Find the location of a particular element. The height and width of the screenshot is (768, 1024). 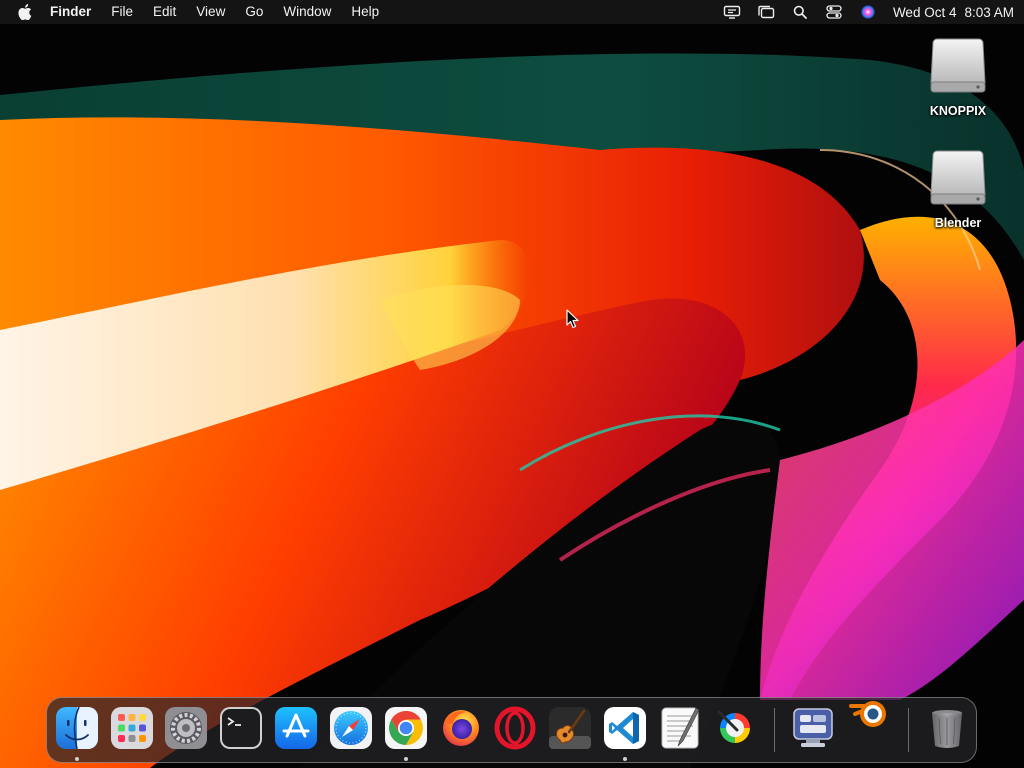

dock-safari is located at coordinates (351, 728).